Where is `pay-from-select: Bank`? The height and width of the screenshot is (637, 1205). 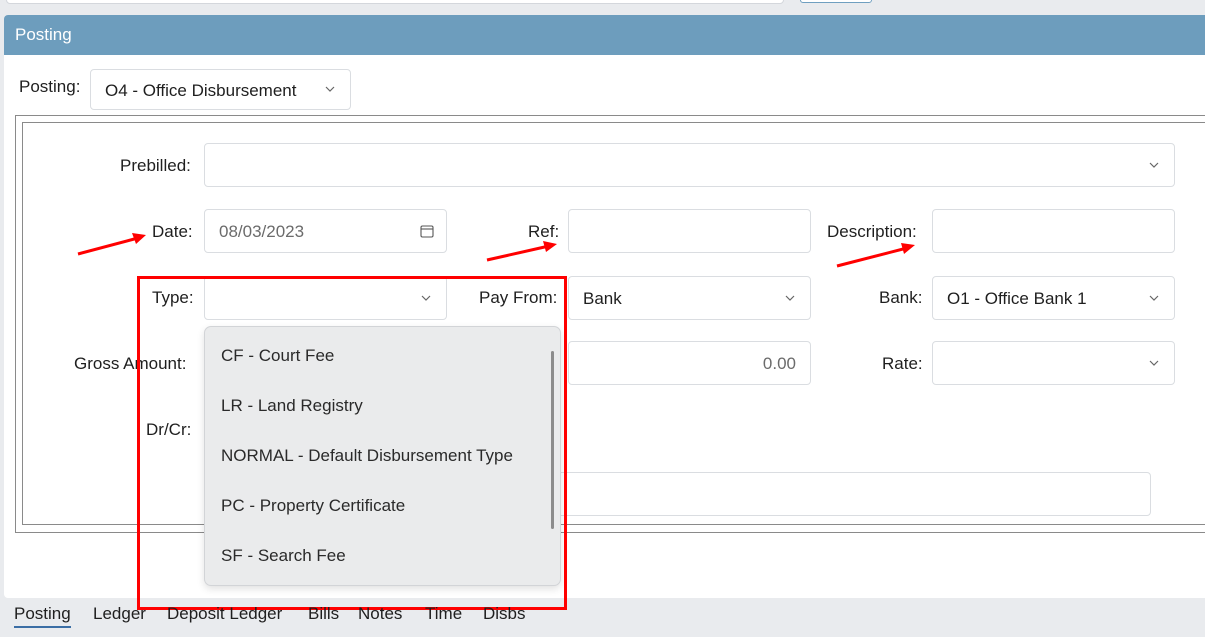 pay-from-select: Bank is located at coordinates (689, 298).